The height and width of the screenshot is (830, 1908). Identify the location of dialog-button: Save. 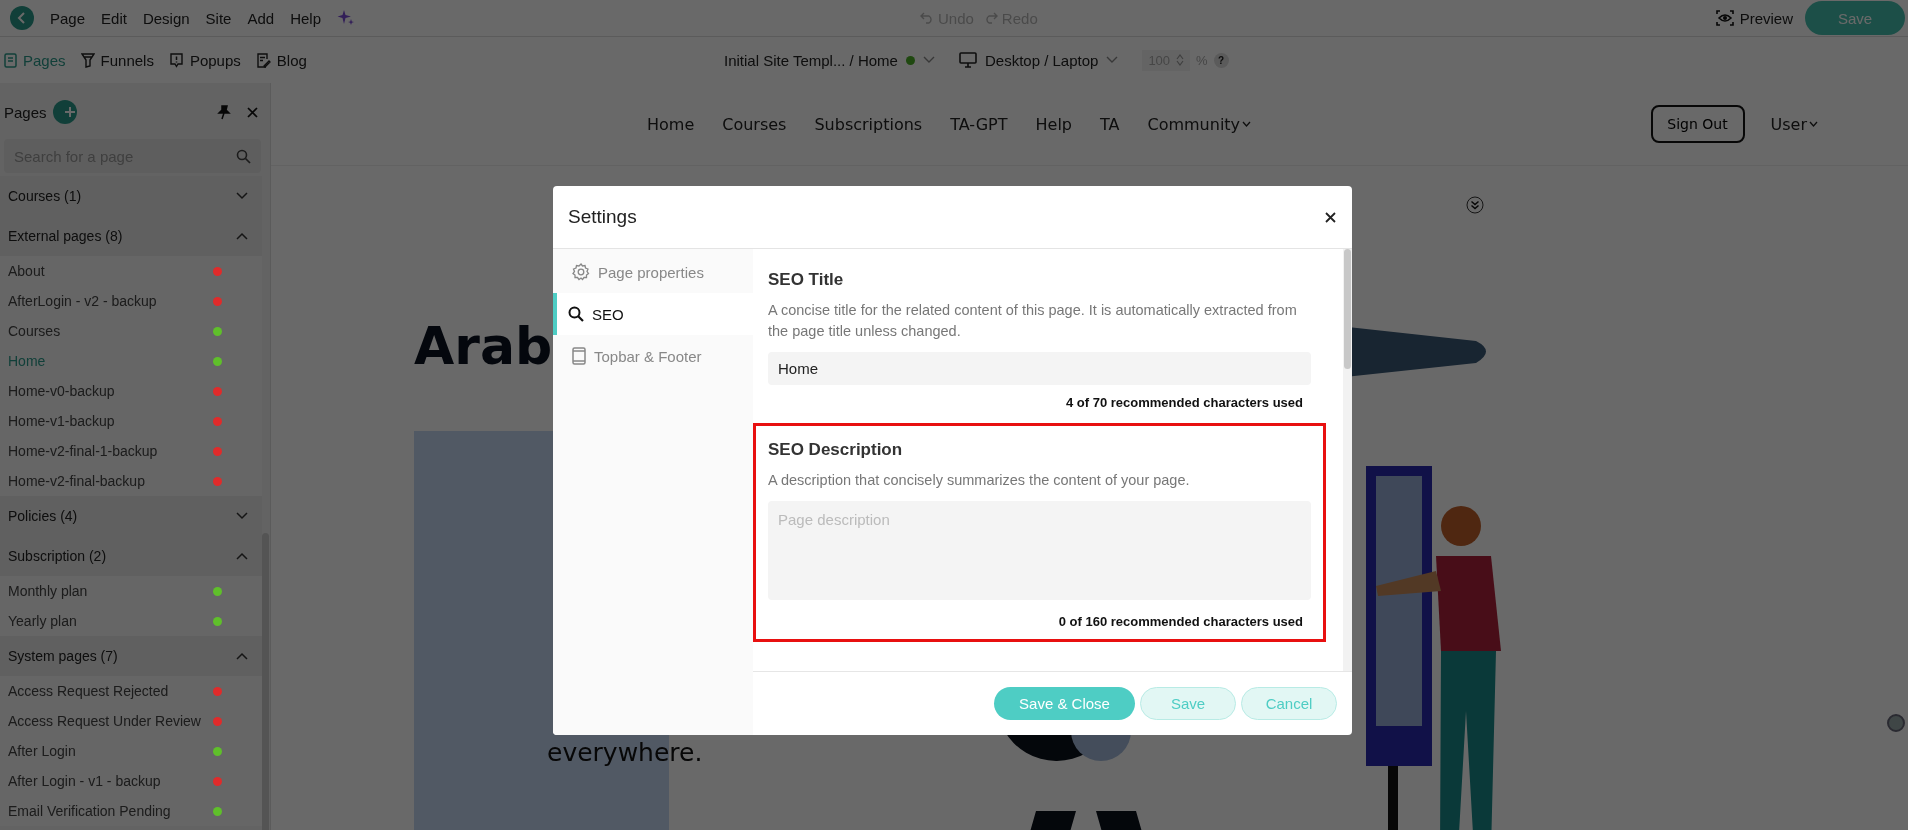
(1188, 703).